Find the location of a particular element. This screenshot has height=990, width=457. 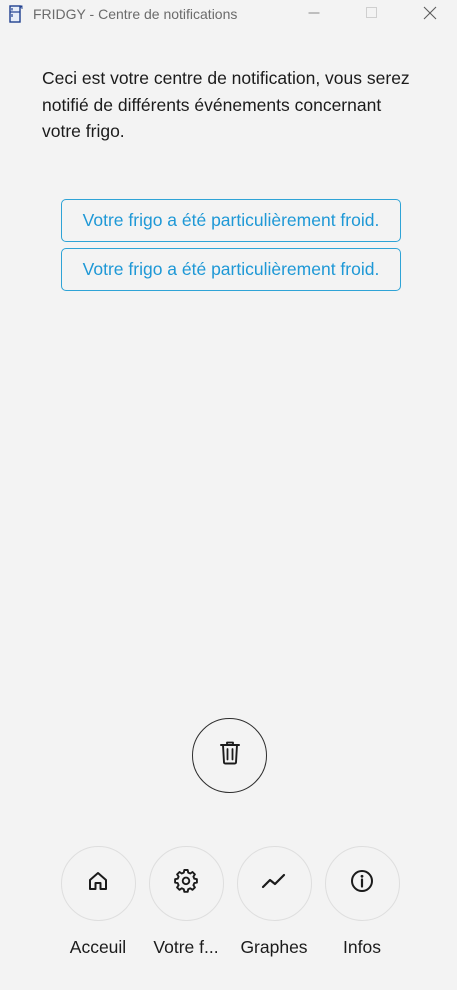

maximize-icon is located at coordinates (372, 15).